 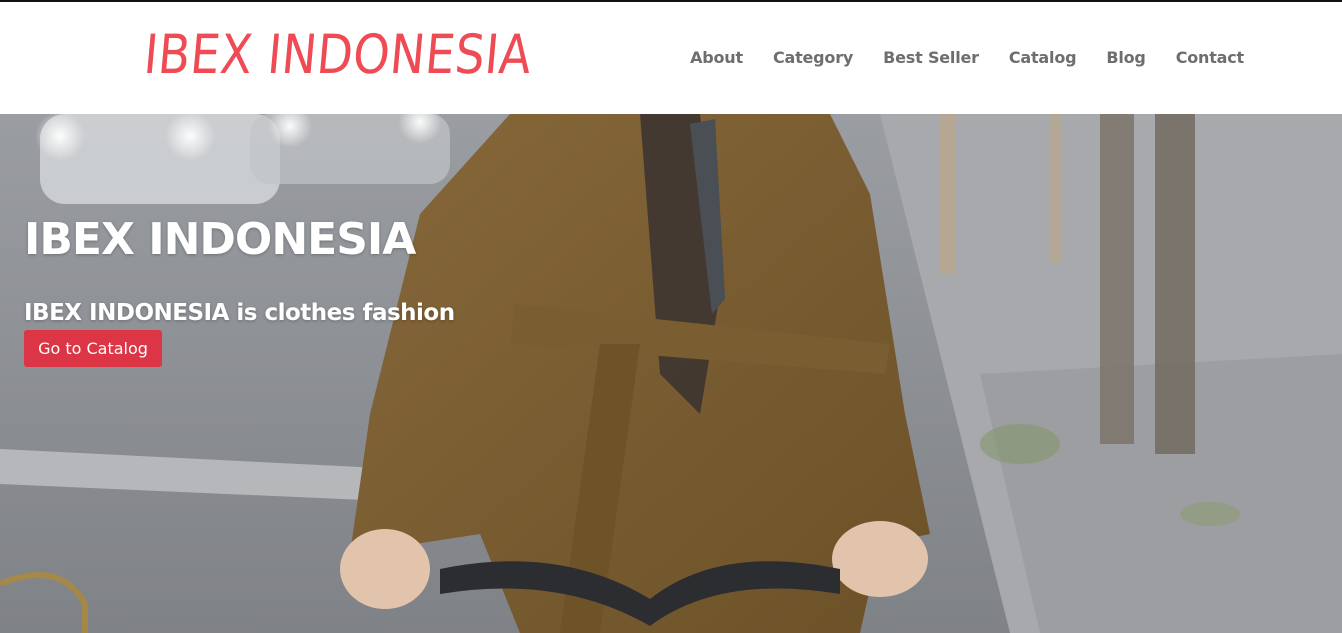 I want to click on hero-subtitle: IBEX INDONESIA is clothes fashion, so click(x=239, y=313).